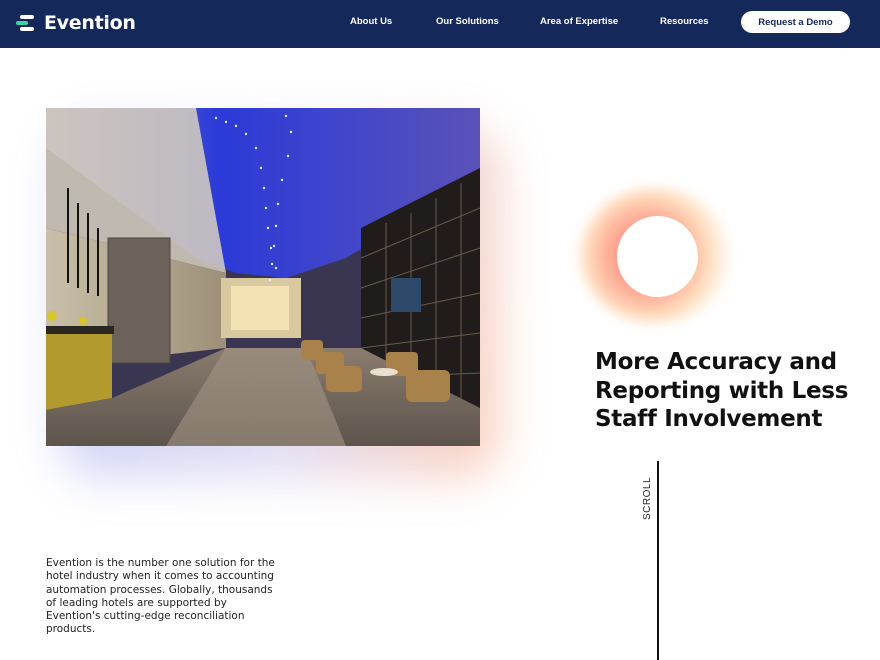  Describe the element at coordinates (371, 21) in the screenshot. I see `nav-about-us: About Us` at that location.